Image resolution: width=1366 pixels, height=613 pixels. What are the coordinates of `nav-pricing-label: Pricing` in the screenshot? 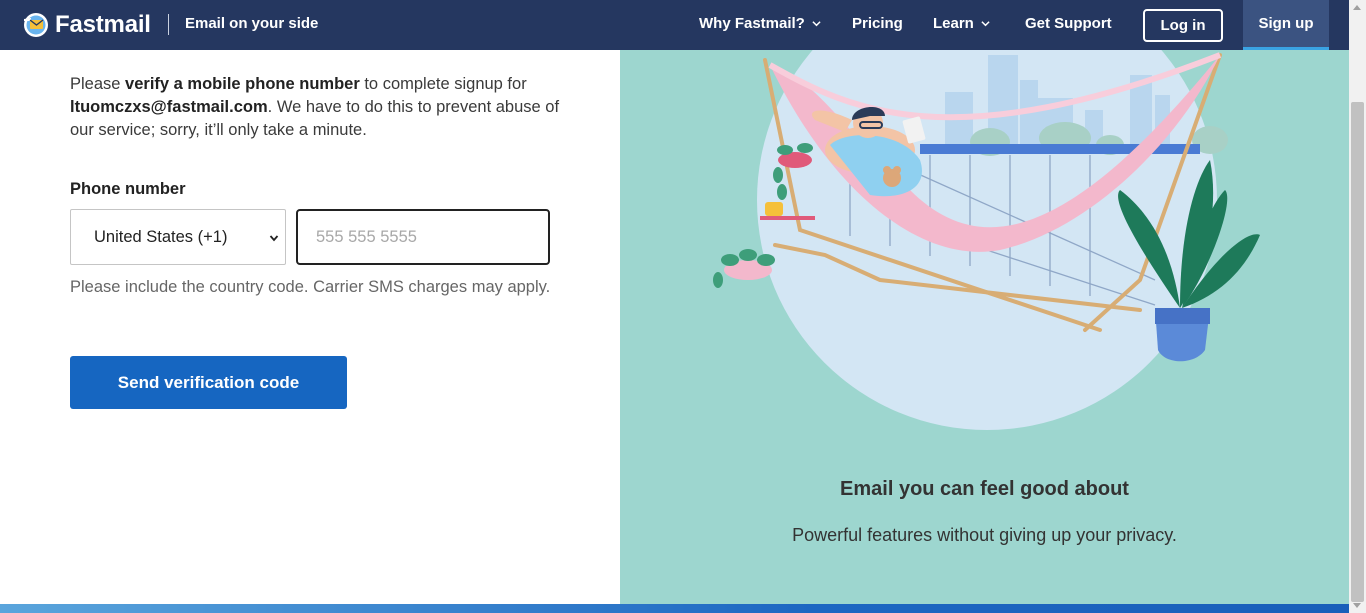 It's located at (877, 23).